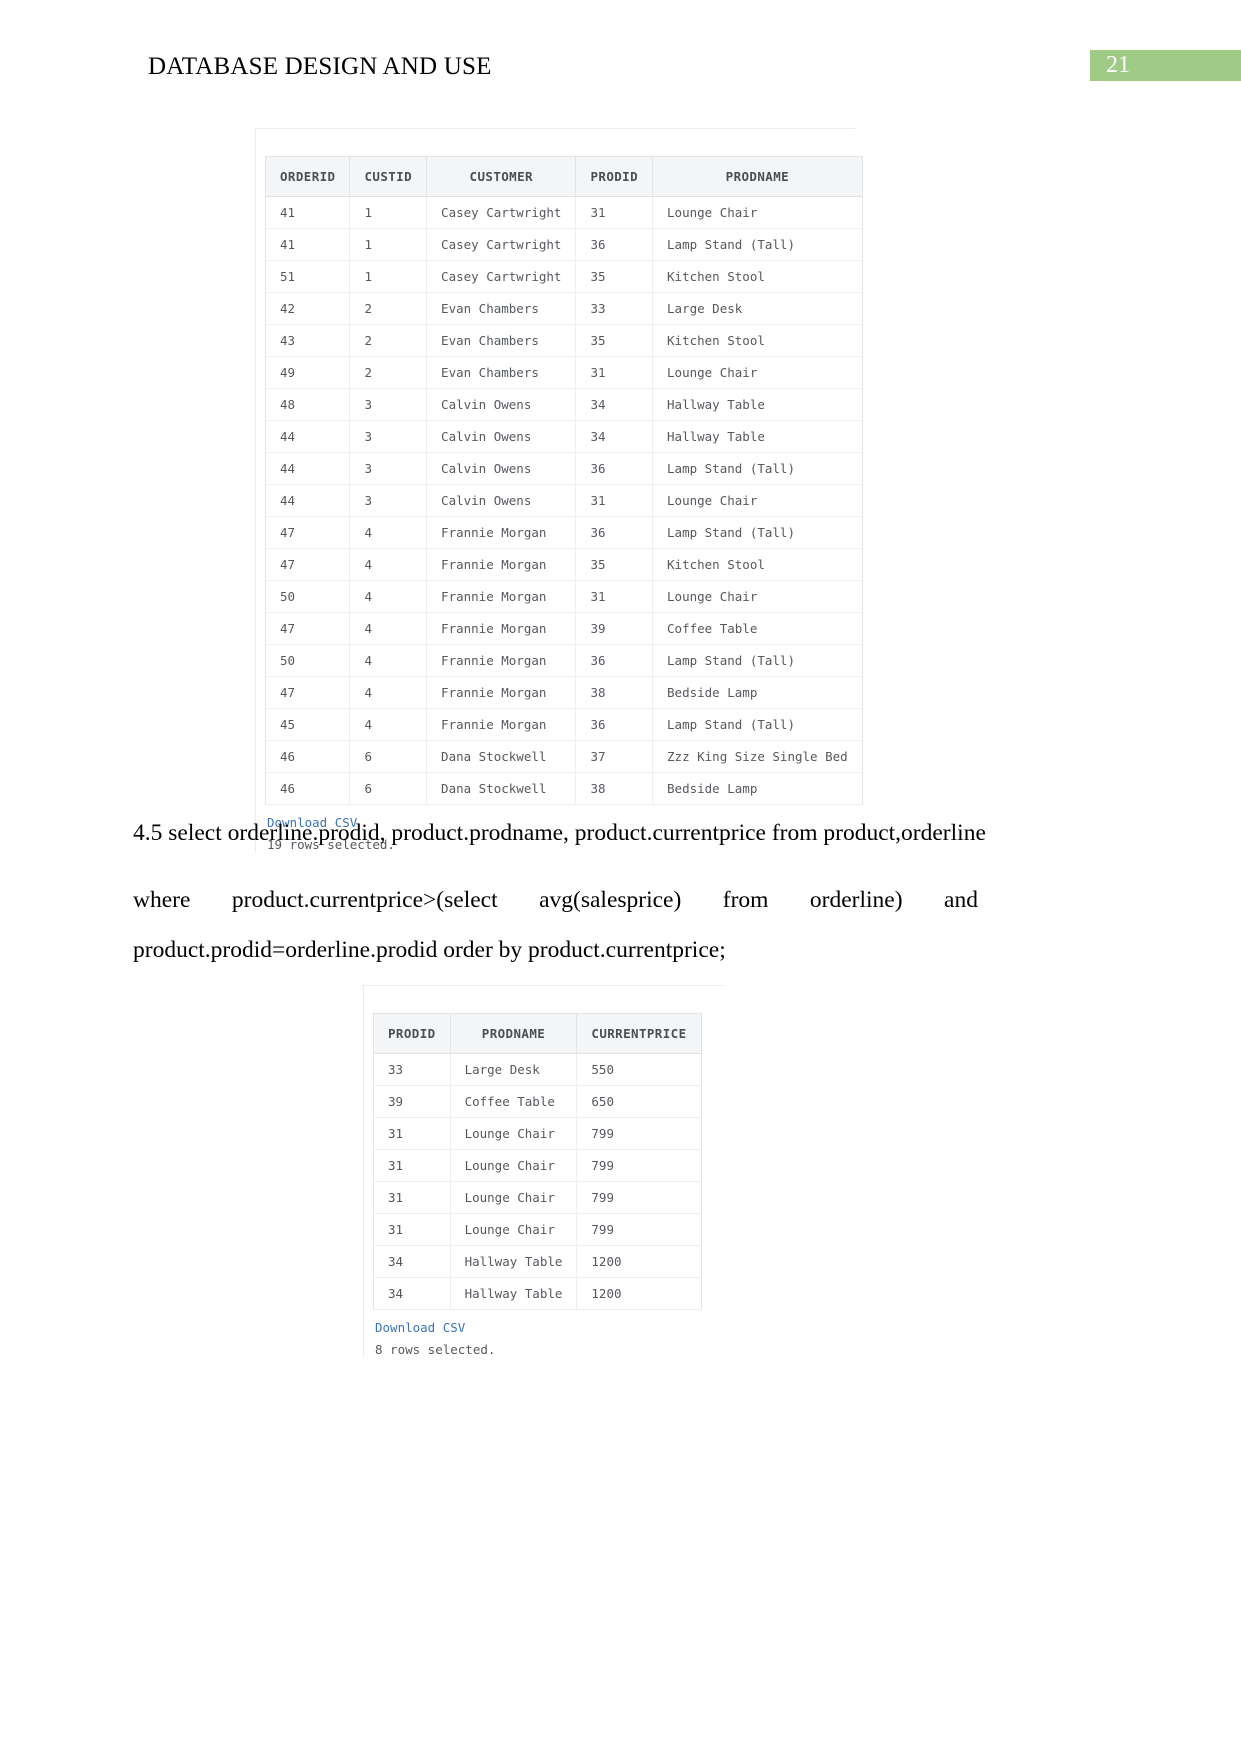  I want to click on table-row: 47 4 Frannie Morgan 39 Coffee Table, so click(564, 628).